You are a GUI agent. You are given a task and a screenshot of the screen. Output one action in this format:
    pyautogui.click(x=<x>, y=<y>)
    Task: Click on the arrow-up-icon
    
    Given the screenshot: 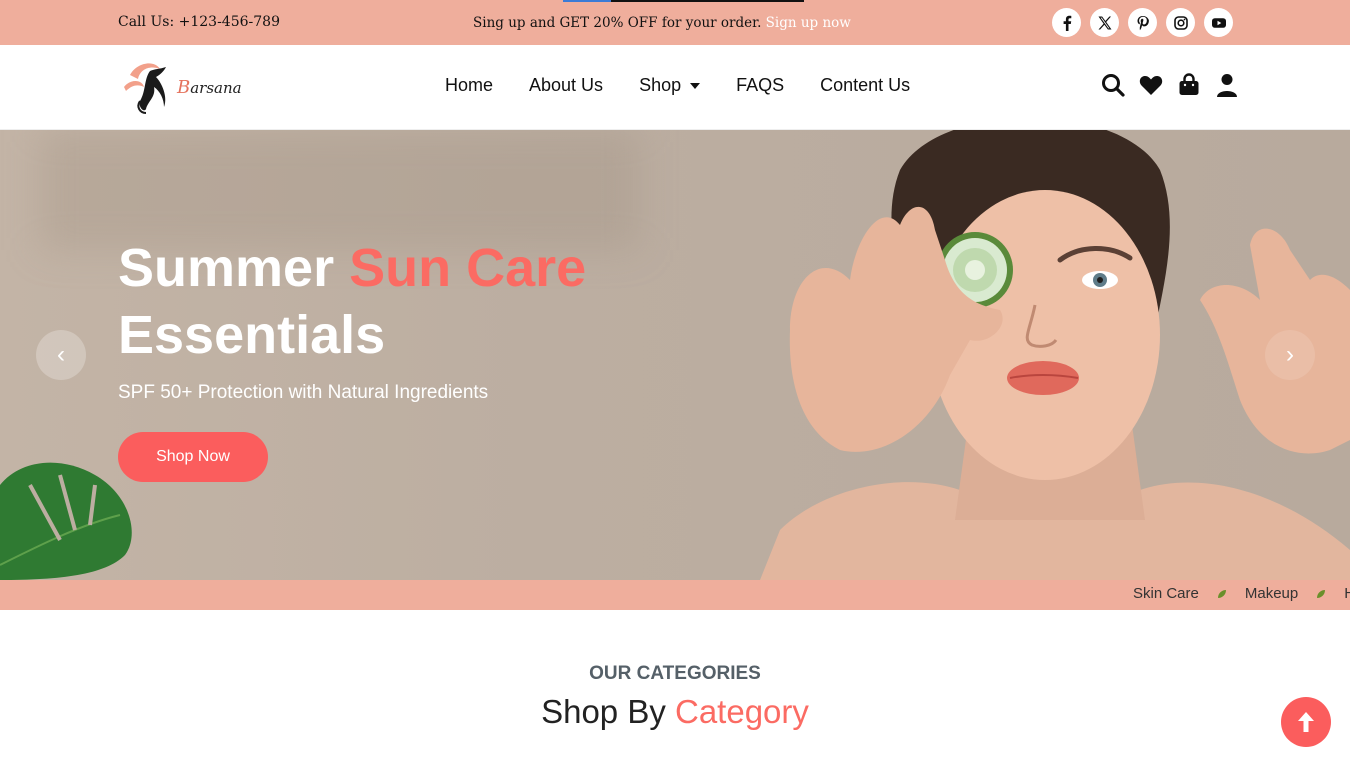 What is the action you would take?
    pyautogui.click(x=1306, y=722)
    